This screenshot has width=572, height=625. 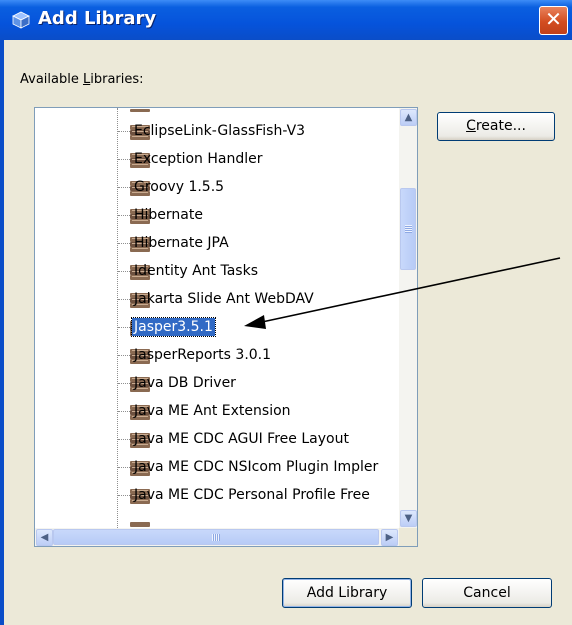 What do you see at coordinates (2, 332) in the screenshot?
I see `window-border` at bounding box center [2, 332].